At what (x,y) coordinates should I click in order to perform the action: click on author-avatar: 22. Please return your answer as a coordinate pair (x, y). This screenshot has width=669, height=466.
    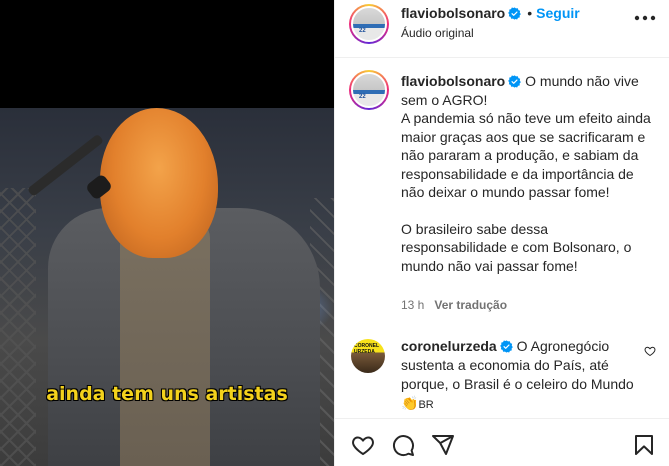
    Looking at the image, I should click on (369, 24).